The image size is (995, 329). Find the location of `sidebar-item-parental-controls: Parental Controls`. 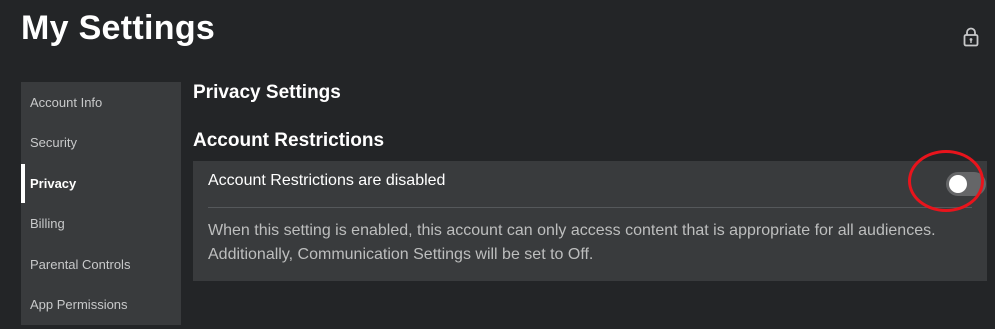

sidebar-item-parental-controls: Parental Controls is located at coordinates (101, 264).